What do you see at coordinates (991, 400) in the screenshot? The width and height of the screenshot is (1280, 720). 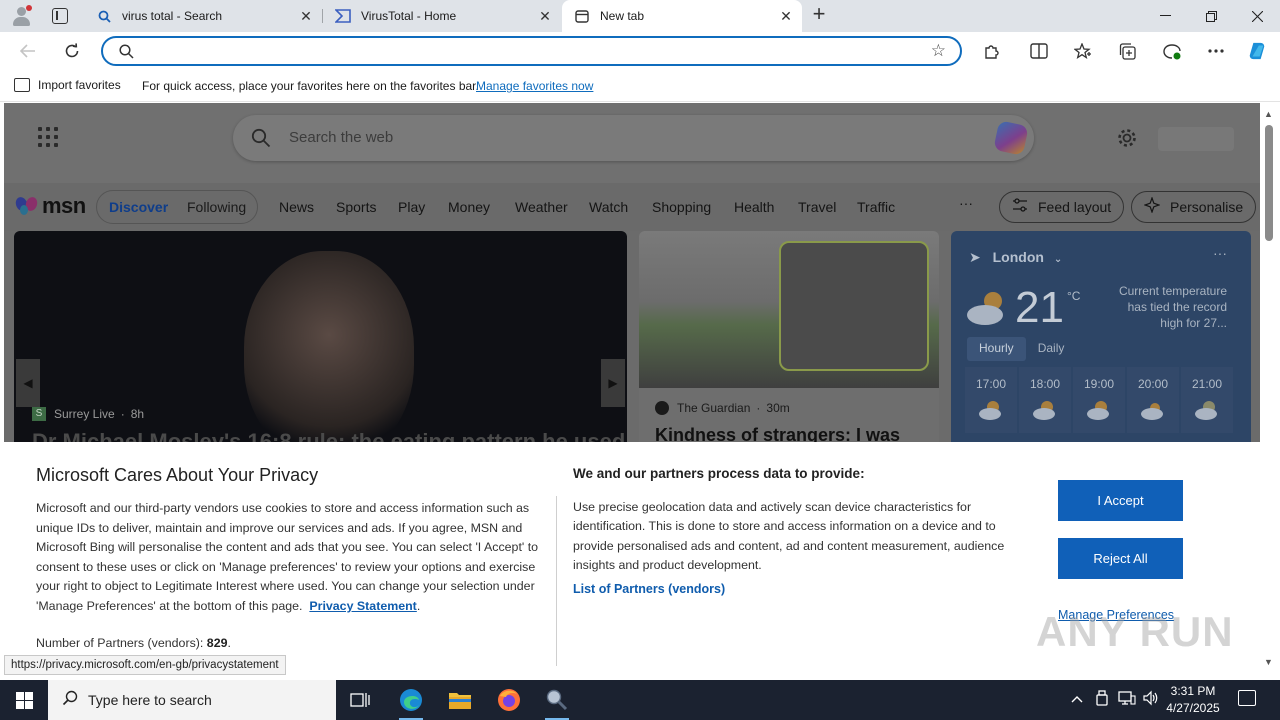 I see `forecast-hour: 17:00` at bounding box center [991, 400].